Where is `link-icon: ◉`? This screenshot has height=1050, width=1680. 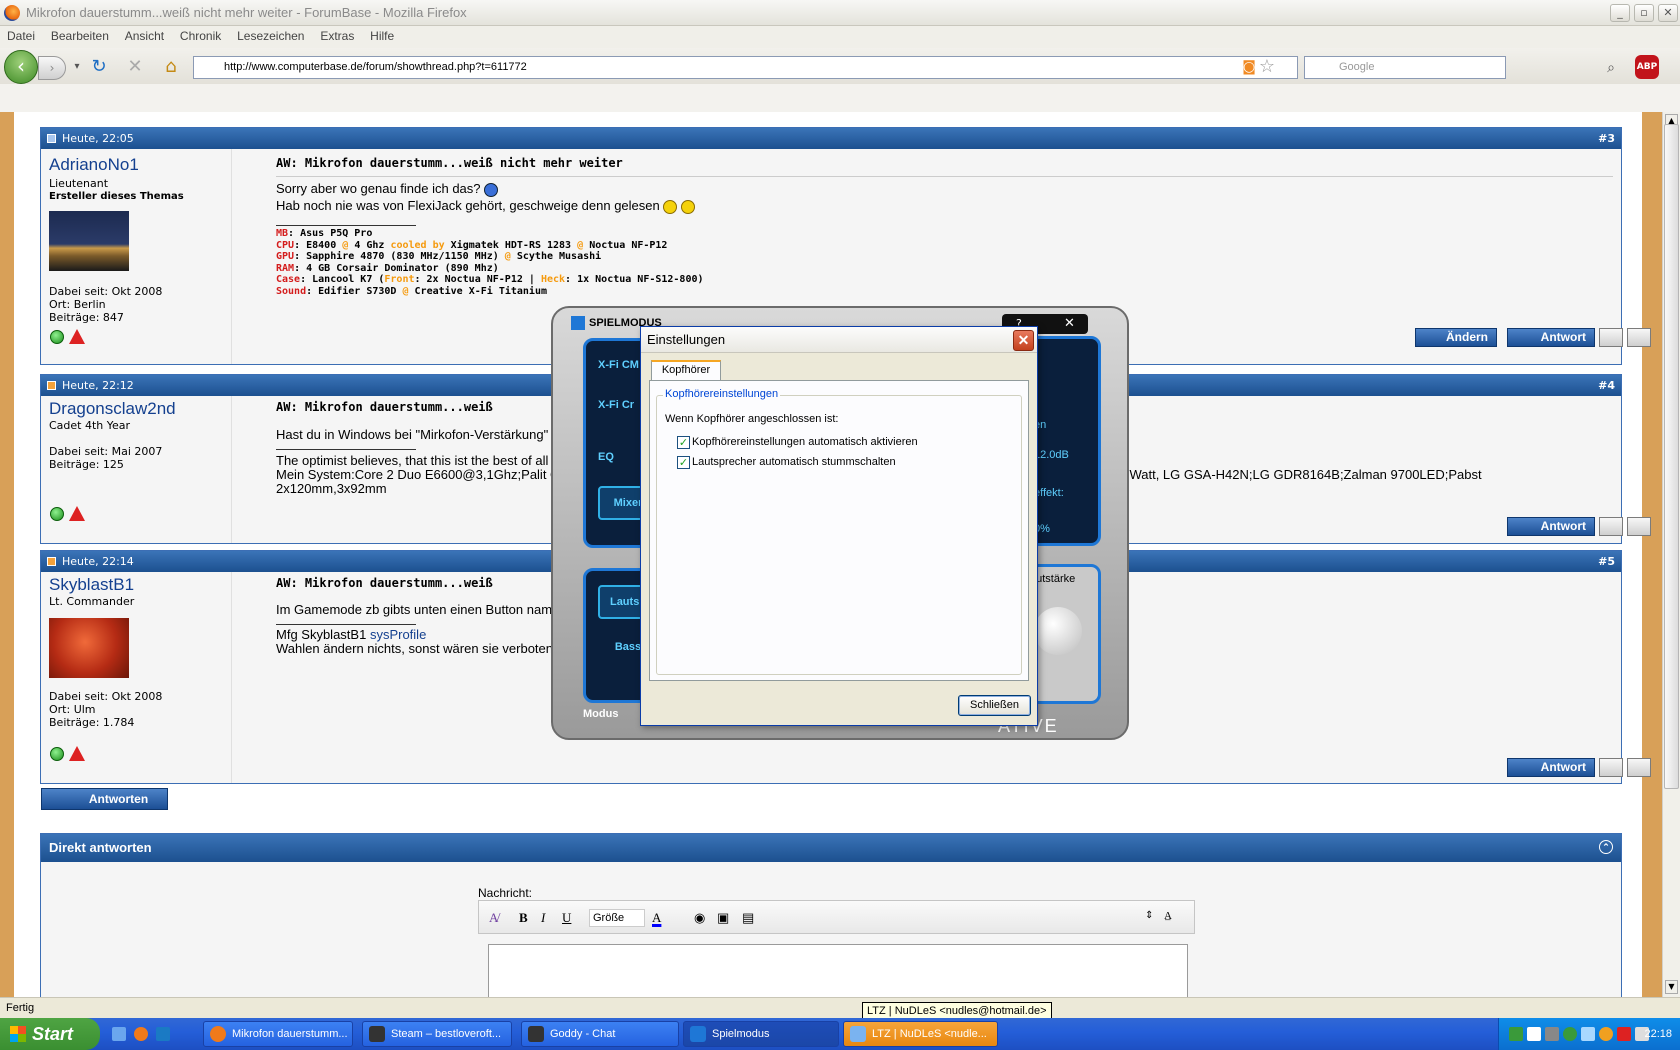 link-icon: ◉ is located at coordinates (699, 918).